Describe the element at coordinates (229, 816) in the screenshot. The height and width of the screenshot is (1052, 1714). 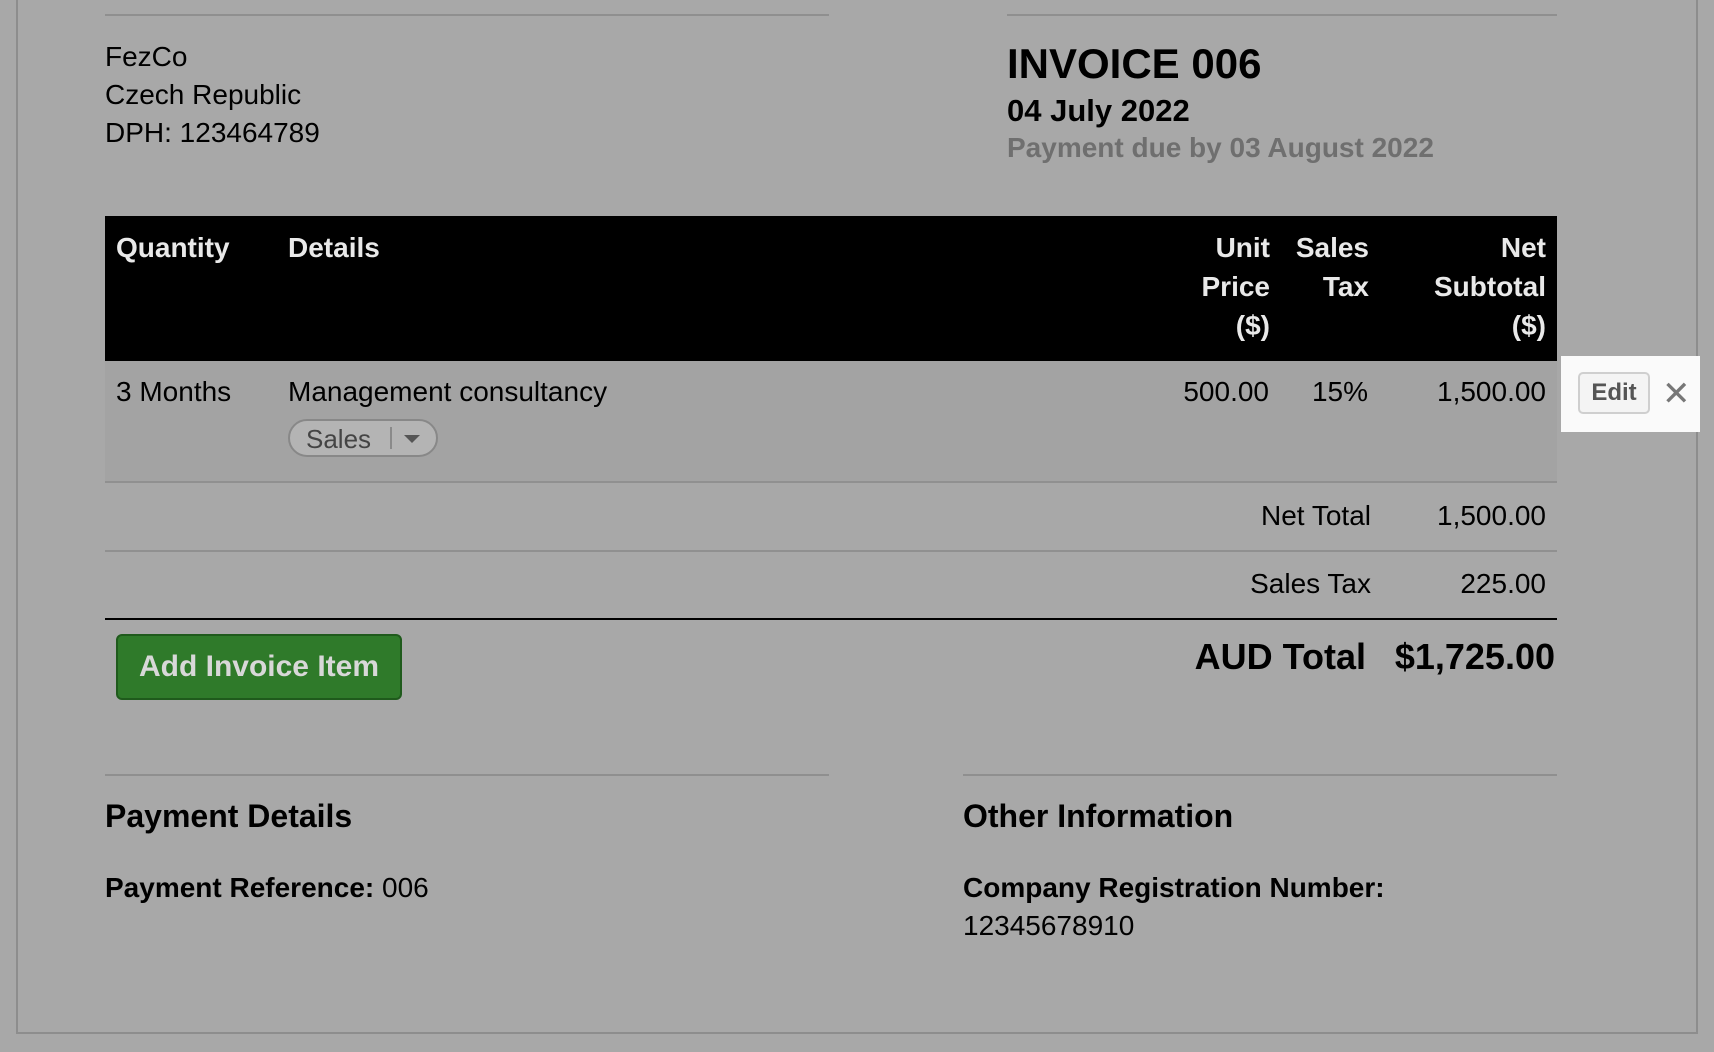
I see `payment-details-title: Payment Details` at that location.